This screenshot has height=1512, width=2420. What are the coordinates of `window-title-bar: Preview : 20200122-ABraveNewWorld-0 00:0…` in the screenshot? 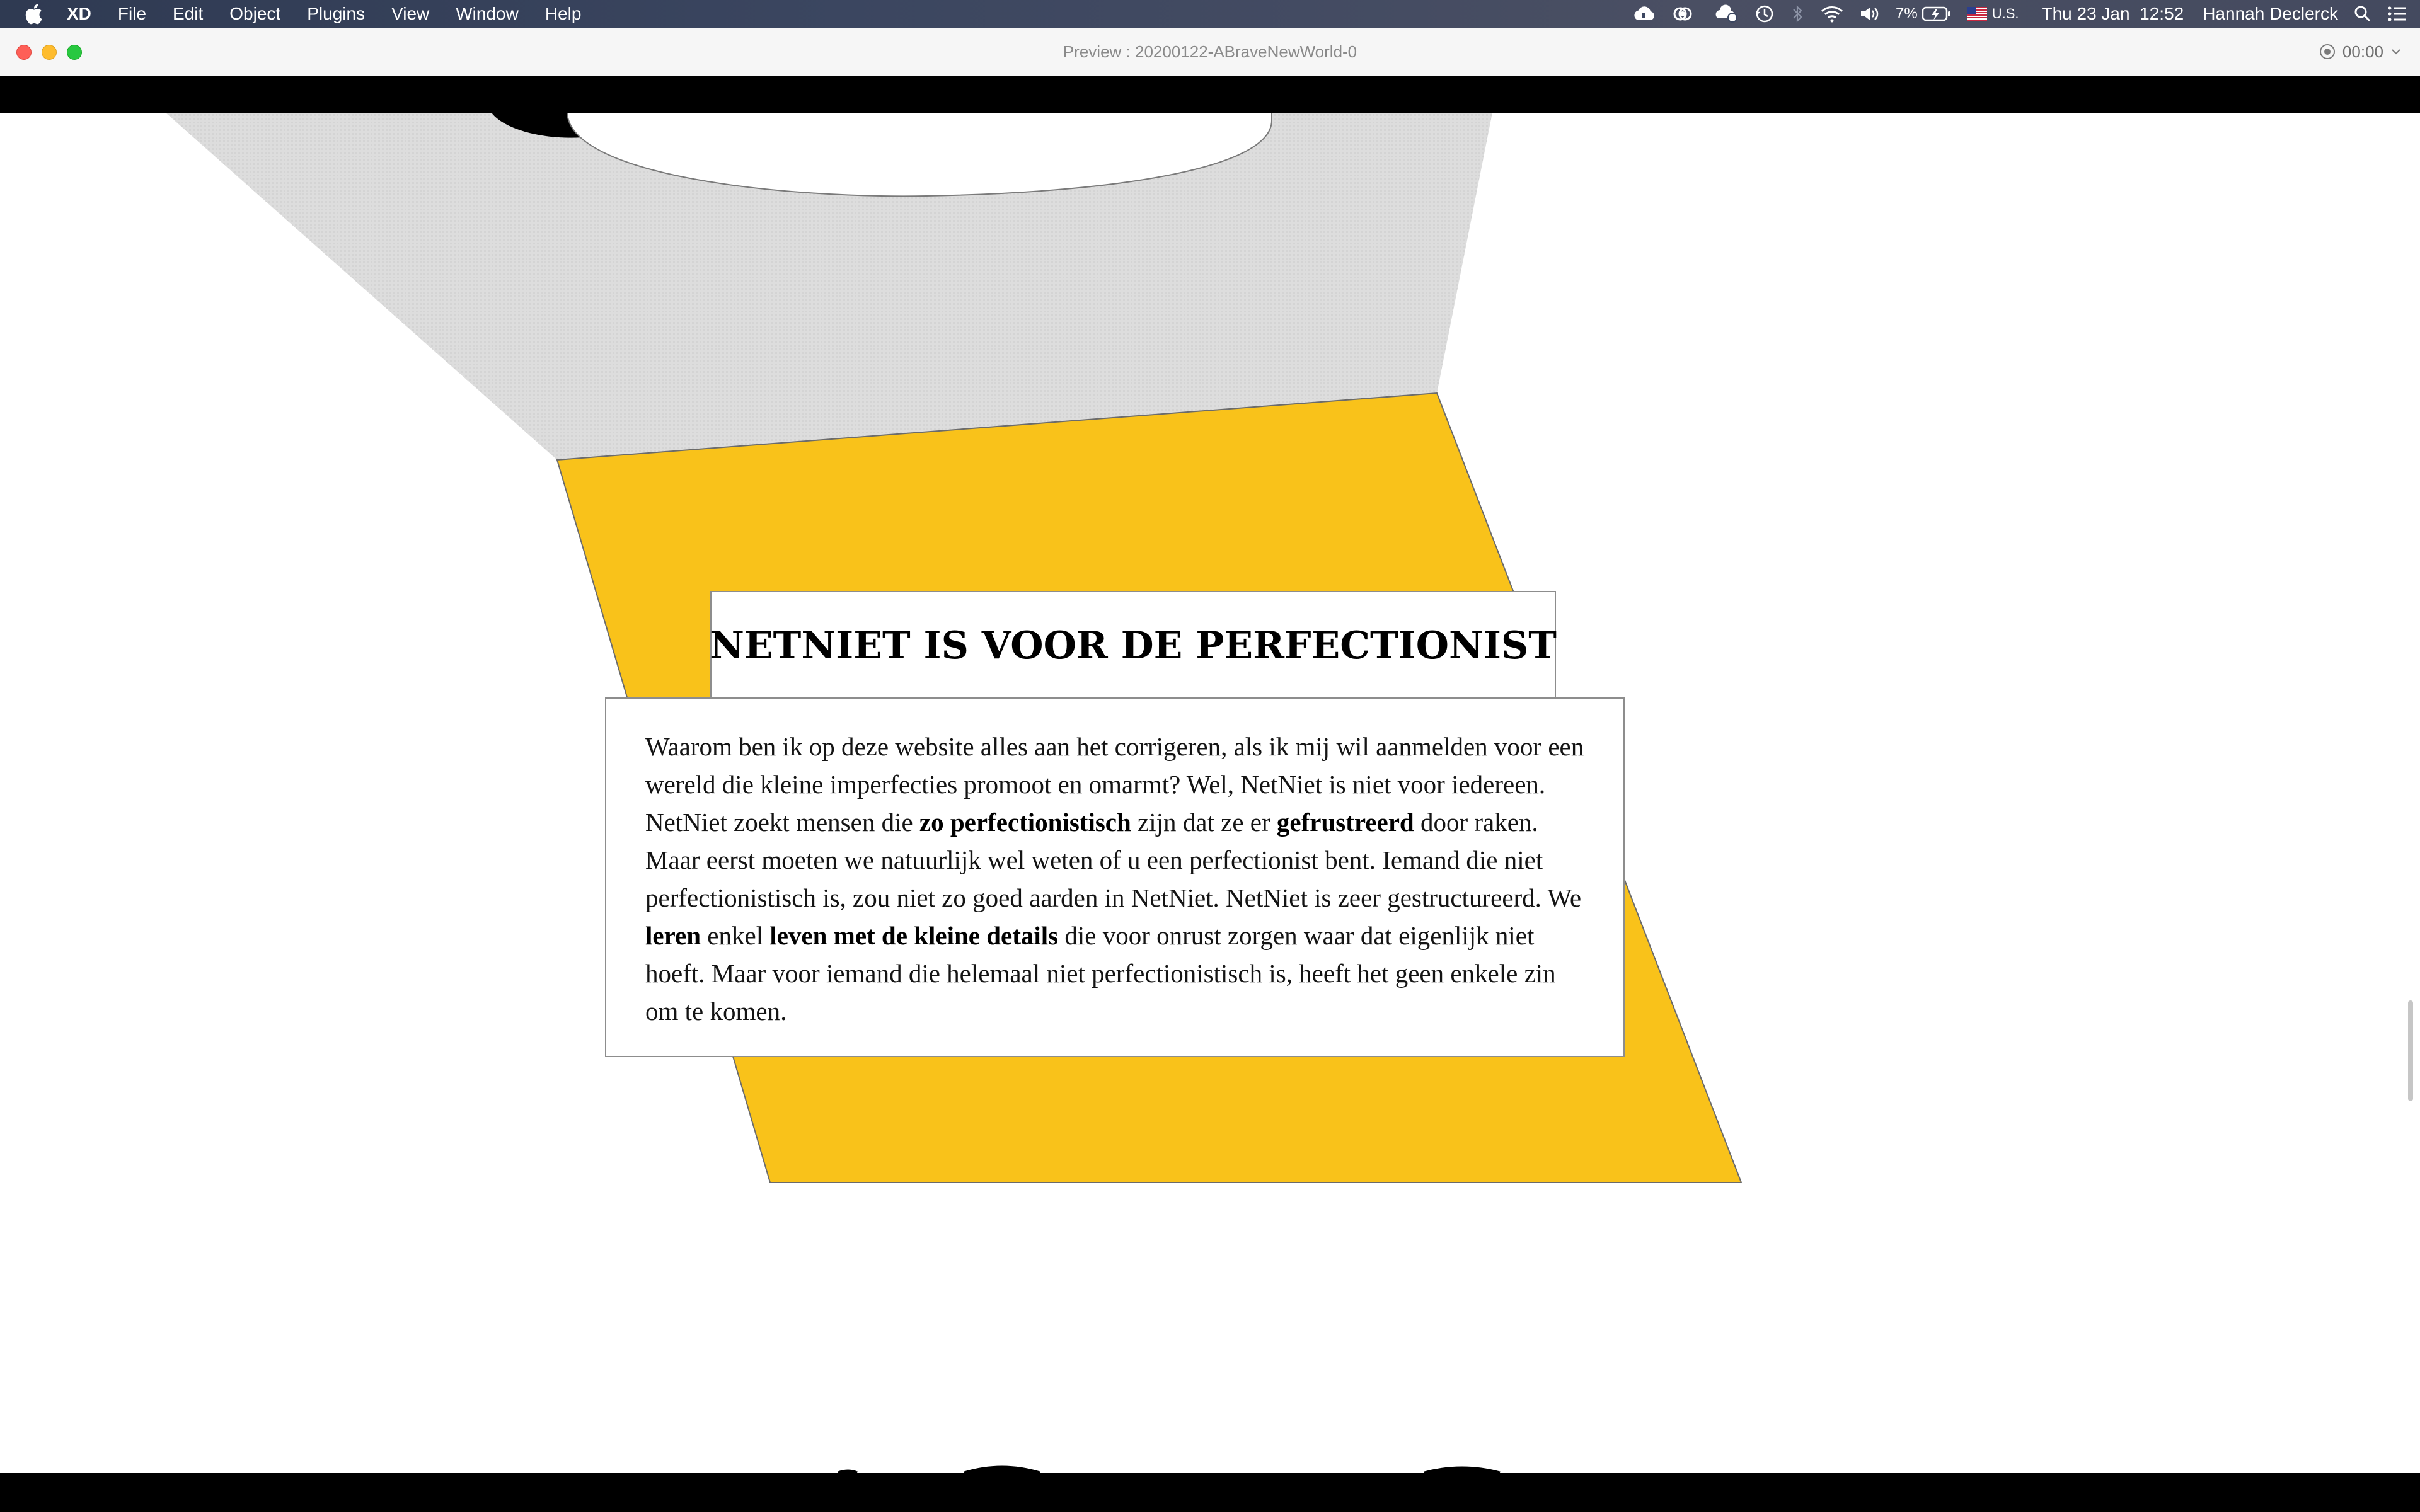 It's located at (1210, 52).